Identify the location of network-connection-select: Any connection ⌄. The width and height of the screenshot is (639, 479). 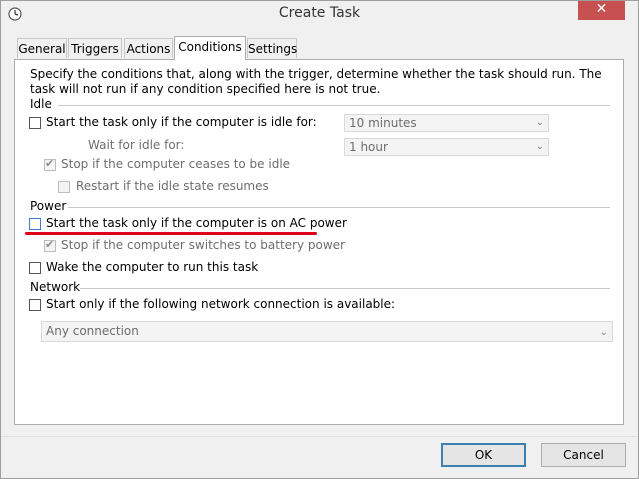
(327, 331).